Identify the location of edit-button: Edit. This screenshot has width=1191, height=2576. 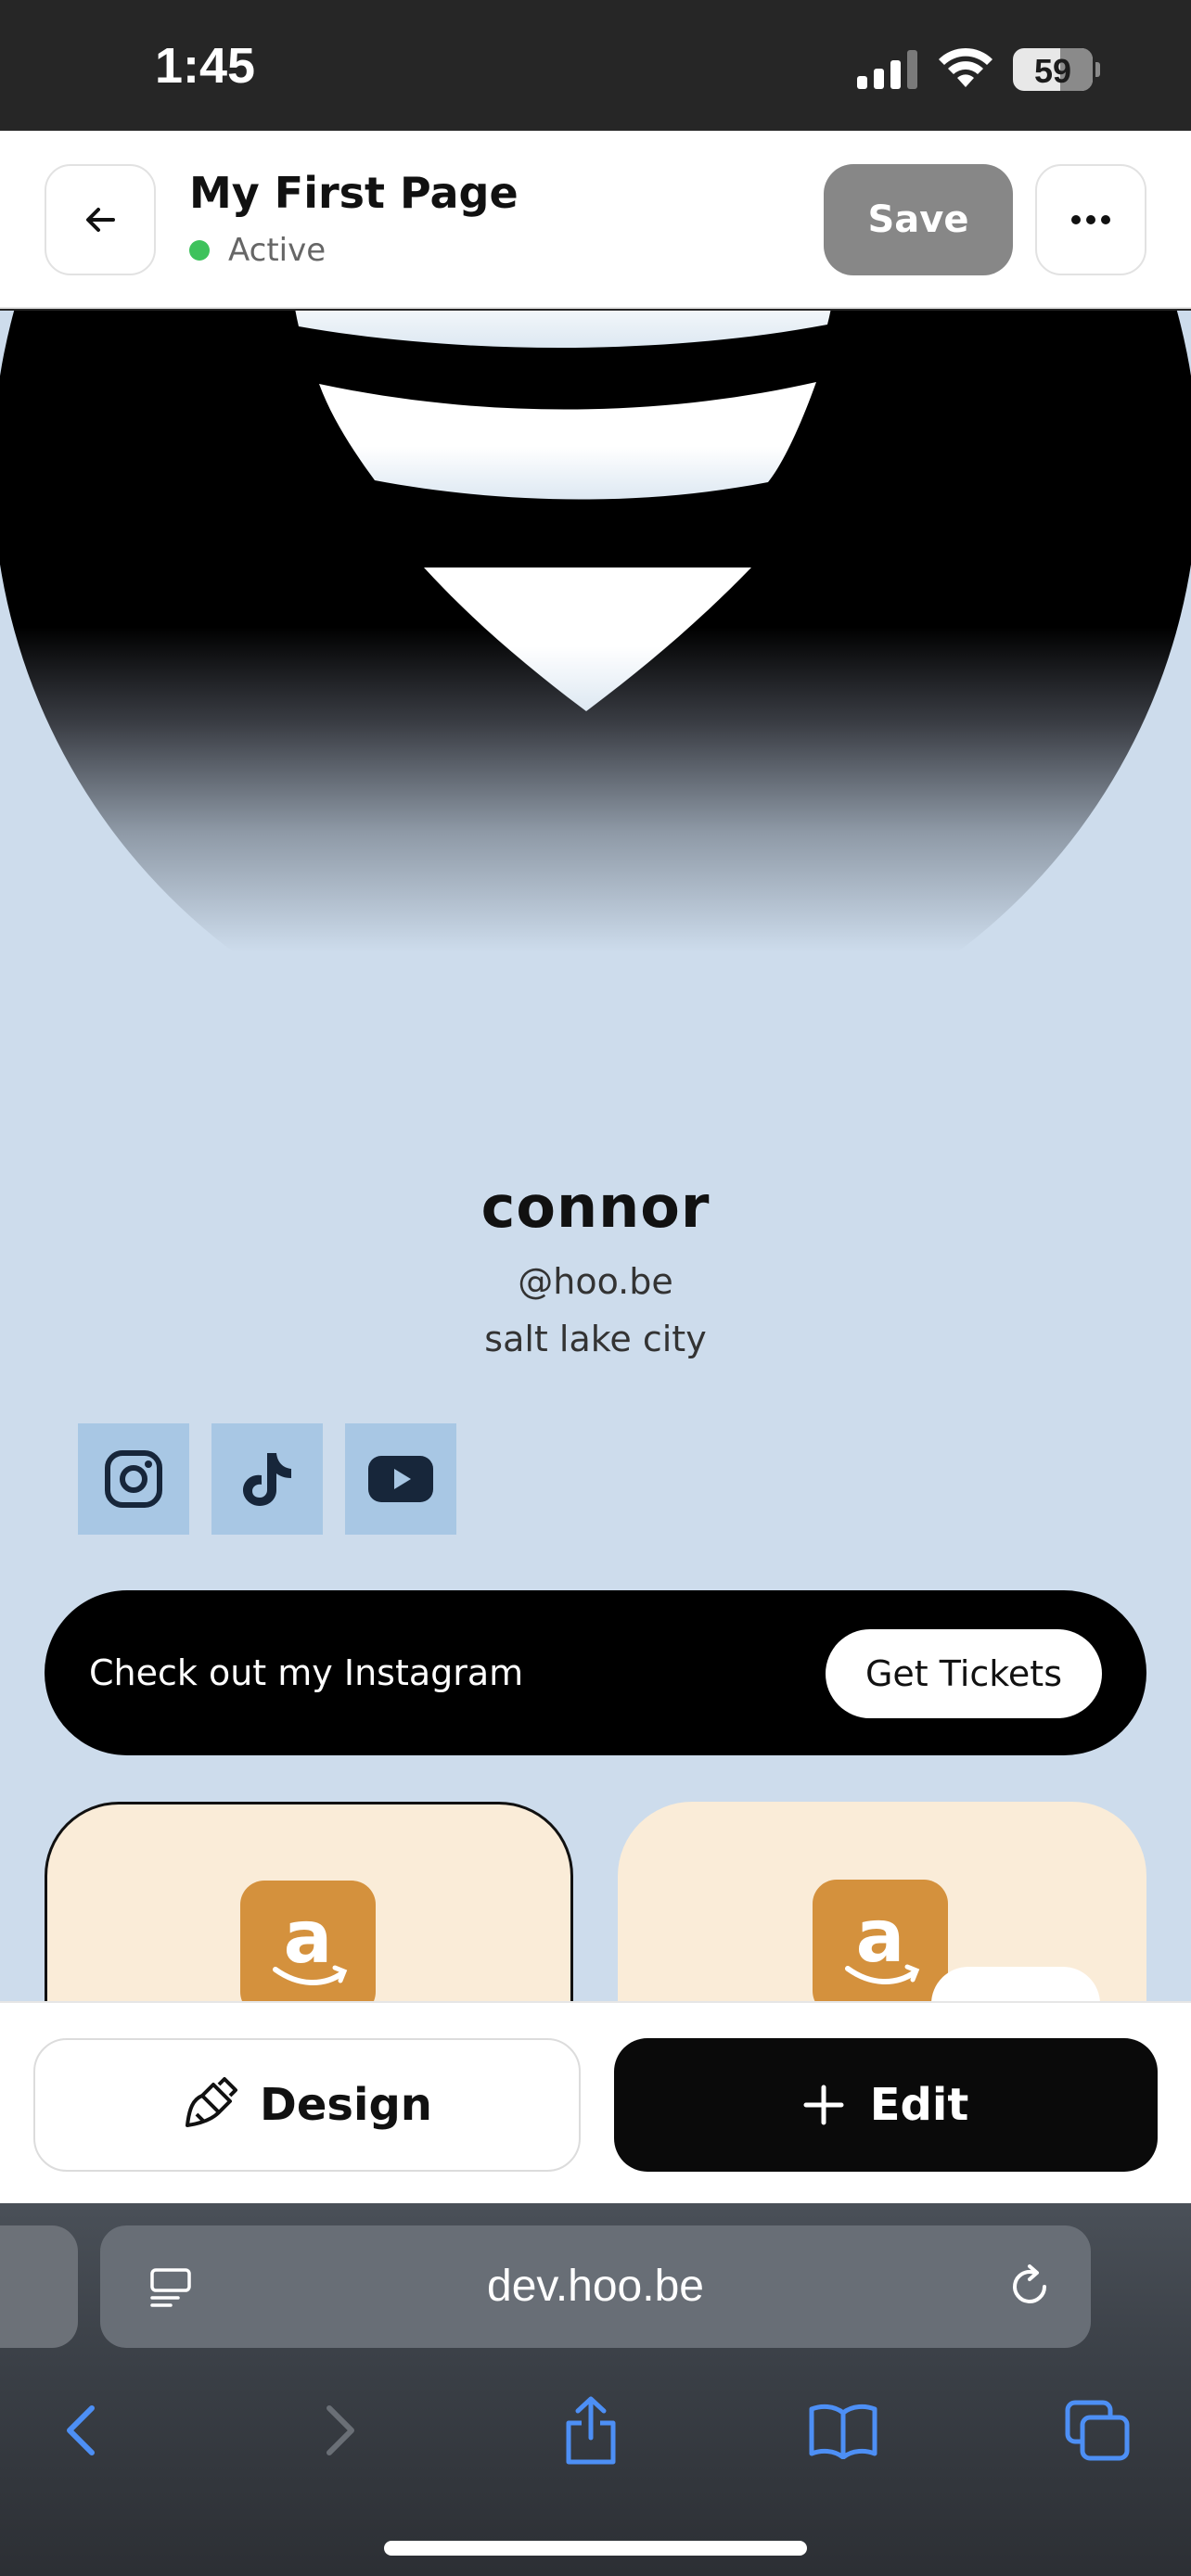
(886, 2105).